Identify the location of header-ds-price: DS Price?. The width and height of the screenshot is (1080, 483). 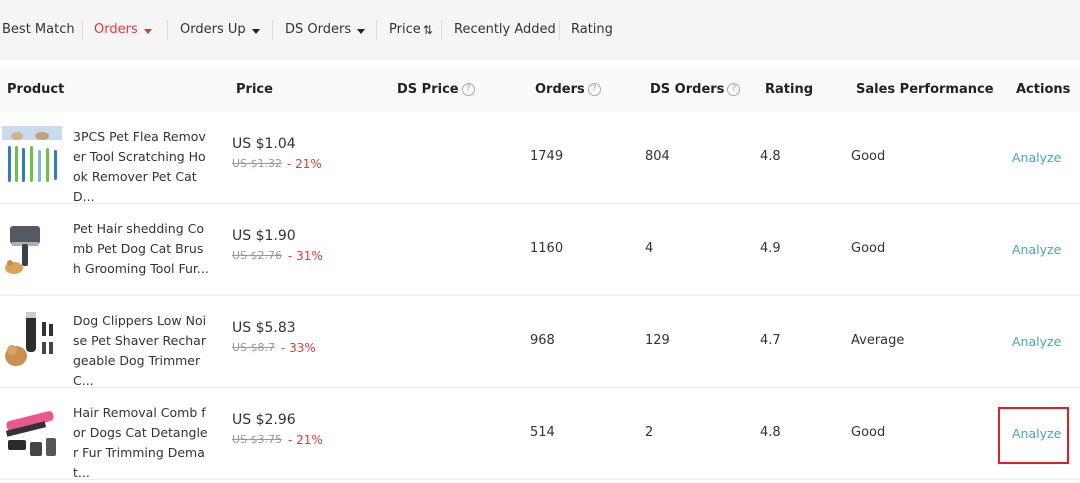
(436, 89).